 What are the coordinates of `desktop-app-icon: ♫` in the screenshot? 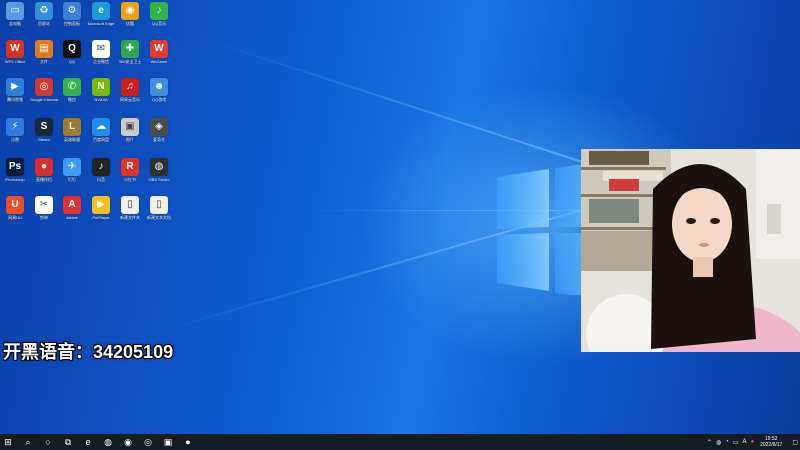 It's located at (130, 87).